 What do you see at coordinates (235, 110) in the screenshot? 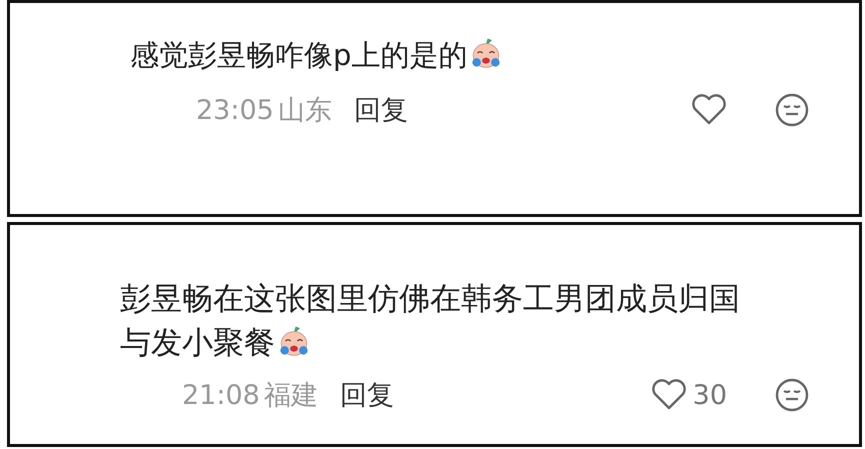
I see `comment-time: 23:05` at bounding box center [235, 110].